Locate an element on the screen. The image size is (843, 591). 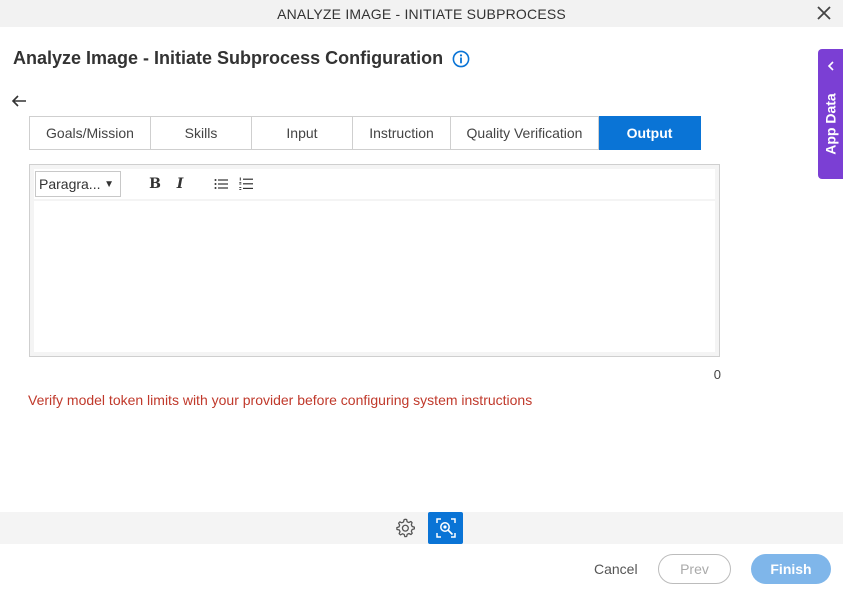
bold-button: B is located at coordinates (155, 184).